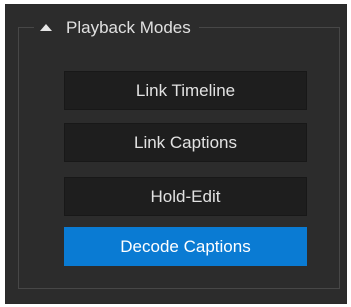 This screenshot has height=307, width=351. I want to click on group-title: Playback Modes, so click(128, 27).